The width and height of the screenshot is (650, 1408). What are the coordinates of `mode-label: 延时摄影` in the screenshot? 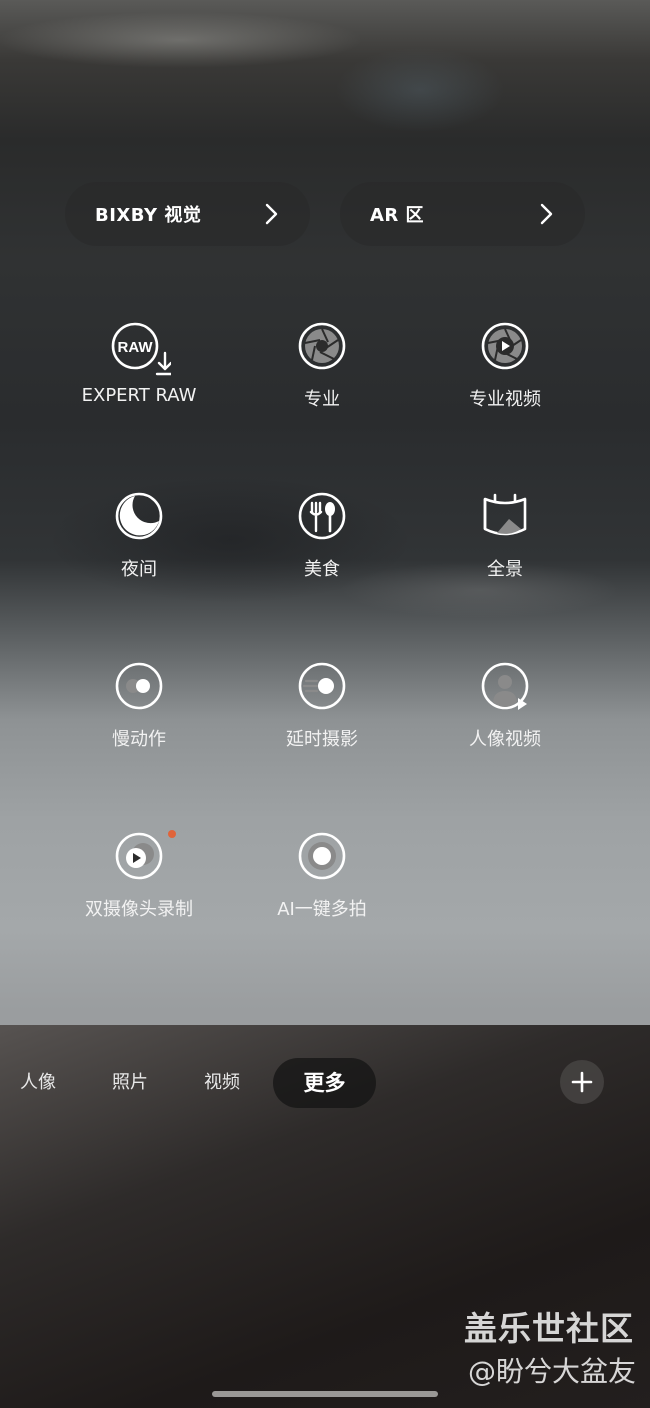 It's located at (322, 739).